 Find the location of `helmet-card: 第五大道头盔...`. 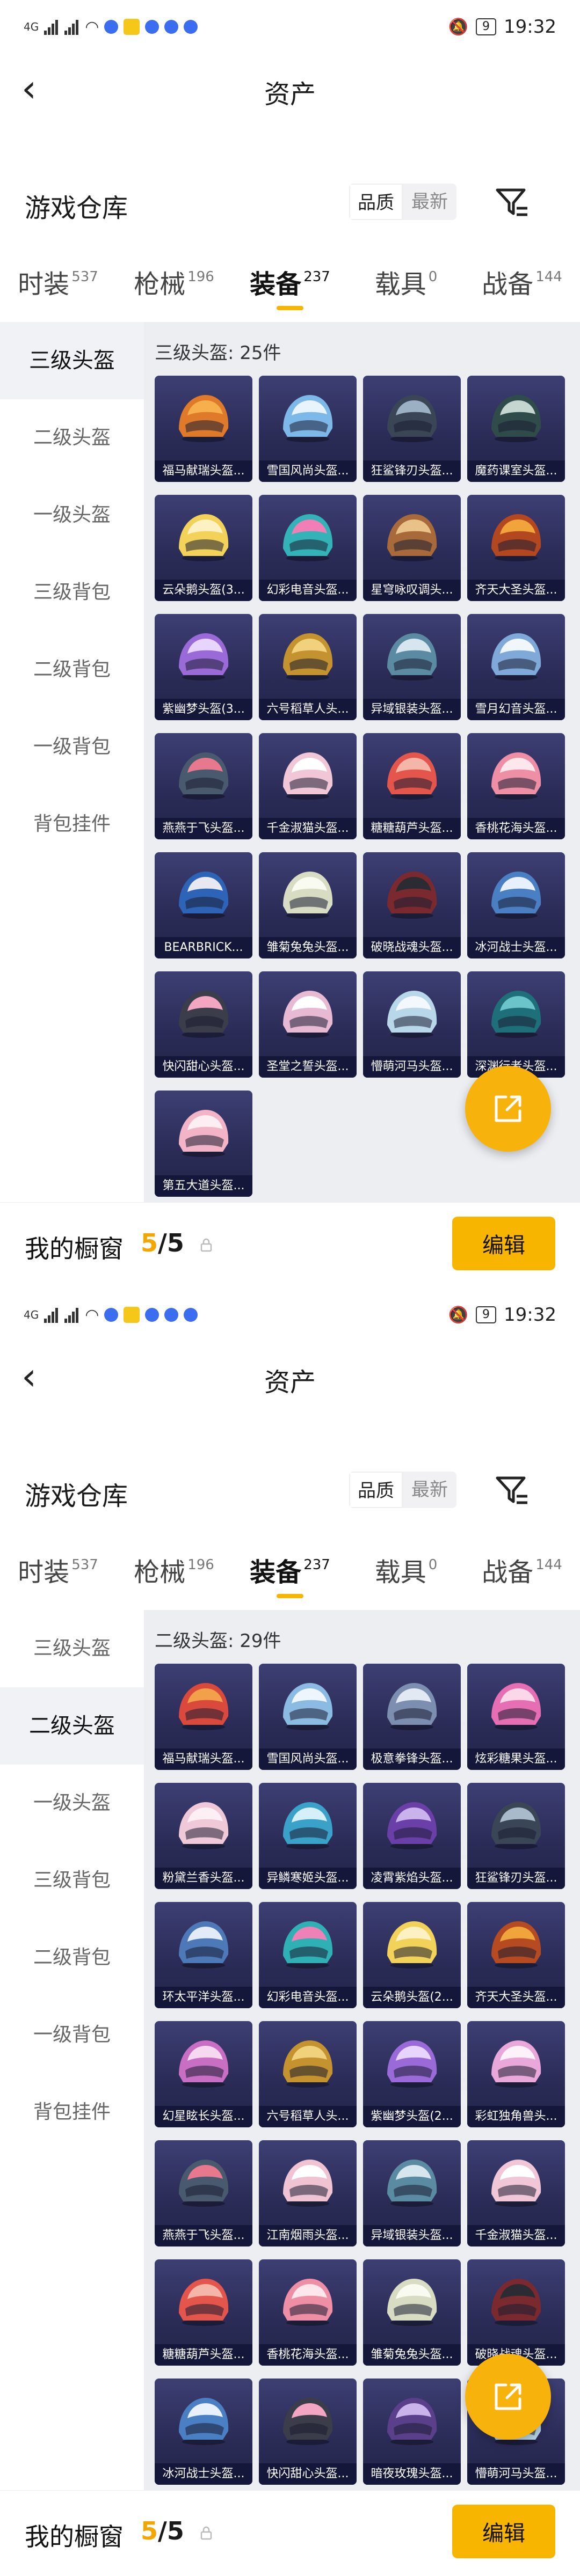

helmet-card: 第五大道头盔... is located at coordinates (203, 1144).